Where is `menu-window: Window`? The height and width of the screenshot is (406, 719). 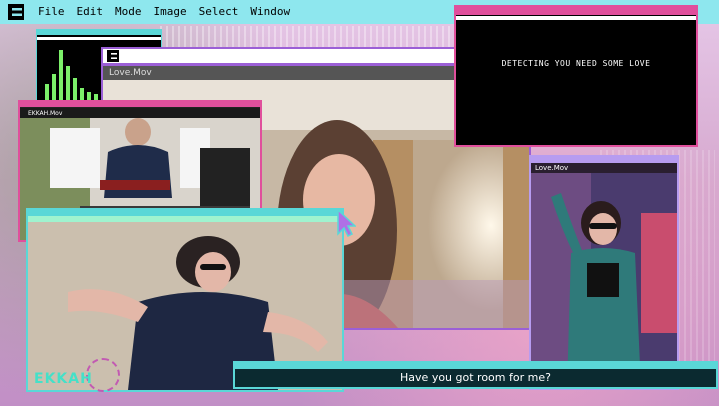 menu-window: Window is located at coordinates (270, 12).